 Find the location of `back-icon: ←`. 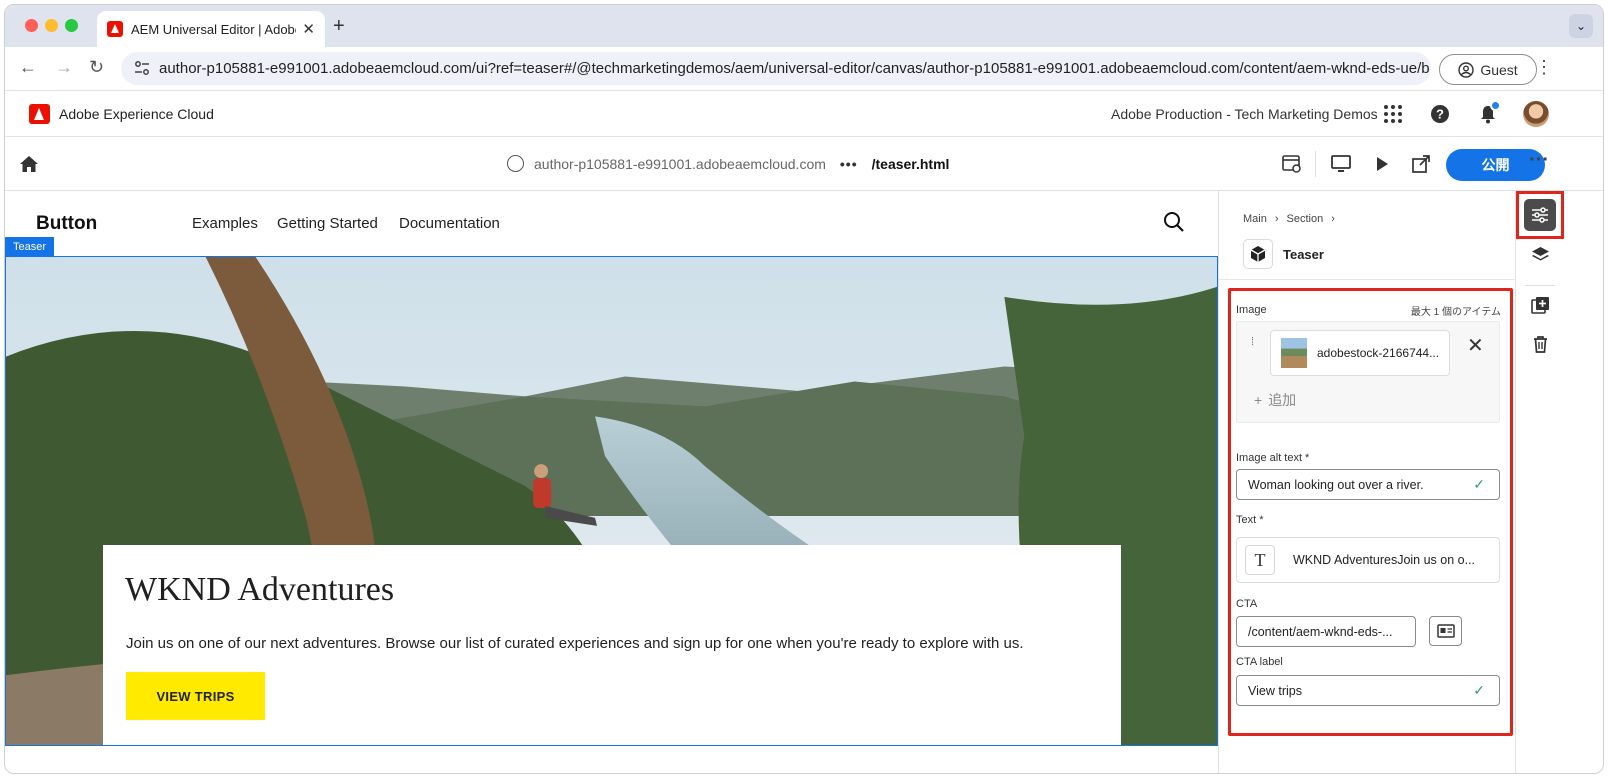

back-icon: ← is located at coordinates (28, 67).